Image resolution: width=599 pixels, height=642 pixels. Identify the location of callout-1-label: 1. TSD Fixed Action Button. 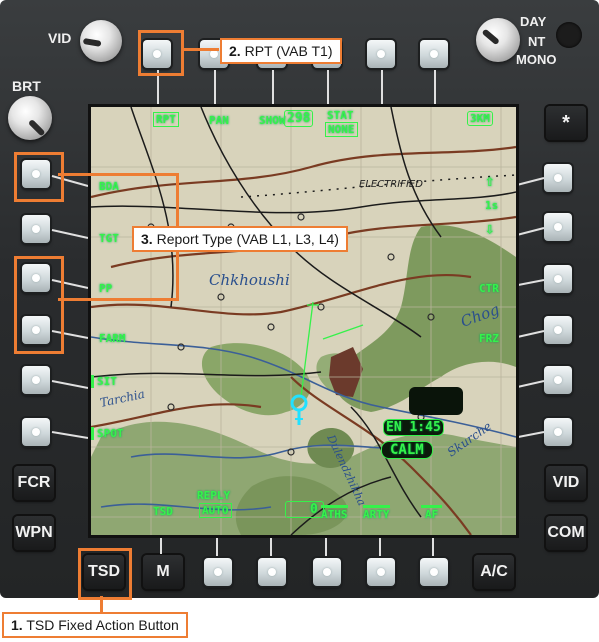
(95, 625).